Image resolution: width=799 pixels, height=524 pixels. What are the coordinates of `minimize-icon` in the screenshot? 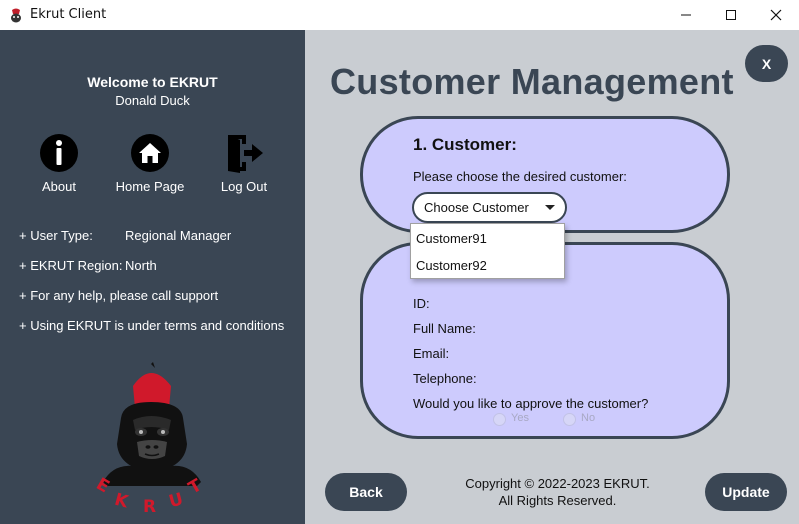 It's located at (686, 15).